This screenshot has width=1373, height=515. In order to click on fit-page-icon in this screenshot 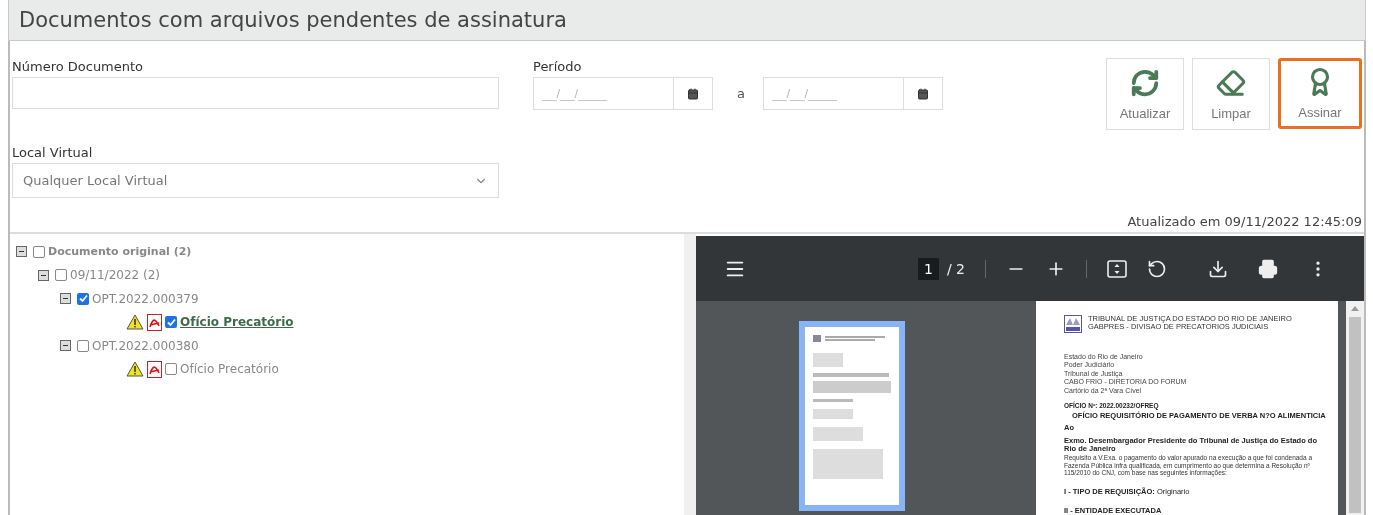, I will do `click(1117, 268)`.